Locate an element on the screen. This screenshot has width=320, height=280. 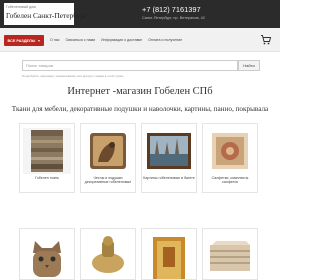
category-card-bedspreads is located at coordinates (230, 254).